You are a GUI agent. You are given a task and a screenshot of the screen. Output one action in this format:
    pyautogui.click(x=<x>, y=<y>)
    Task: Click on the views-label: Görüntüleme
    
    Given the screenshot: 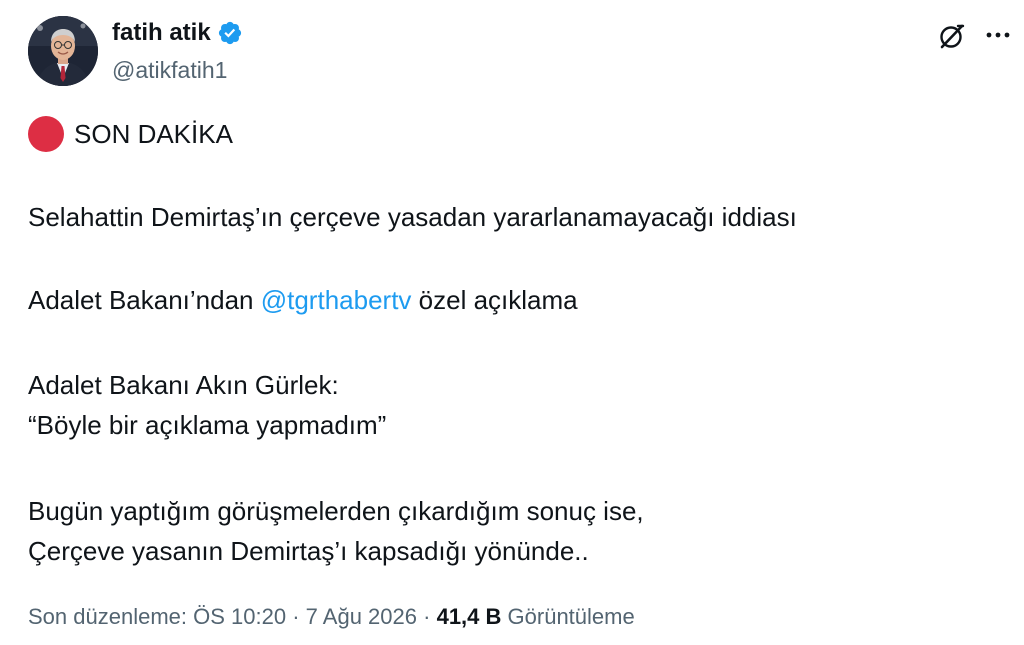 What is the action you would take?
    pyautogui.click(x=571, y=616)
    